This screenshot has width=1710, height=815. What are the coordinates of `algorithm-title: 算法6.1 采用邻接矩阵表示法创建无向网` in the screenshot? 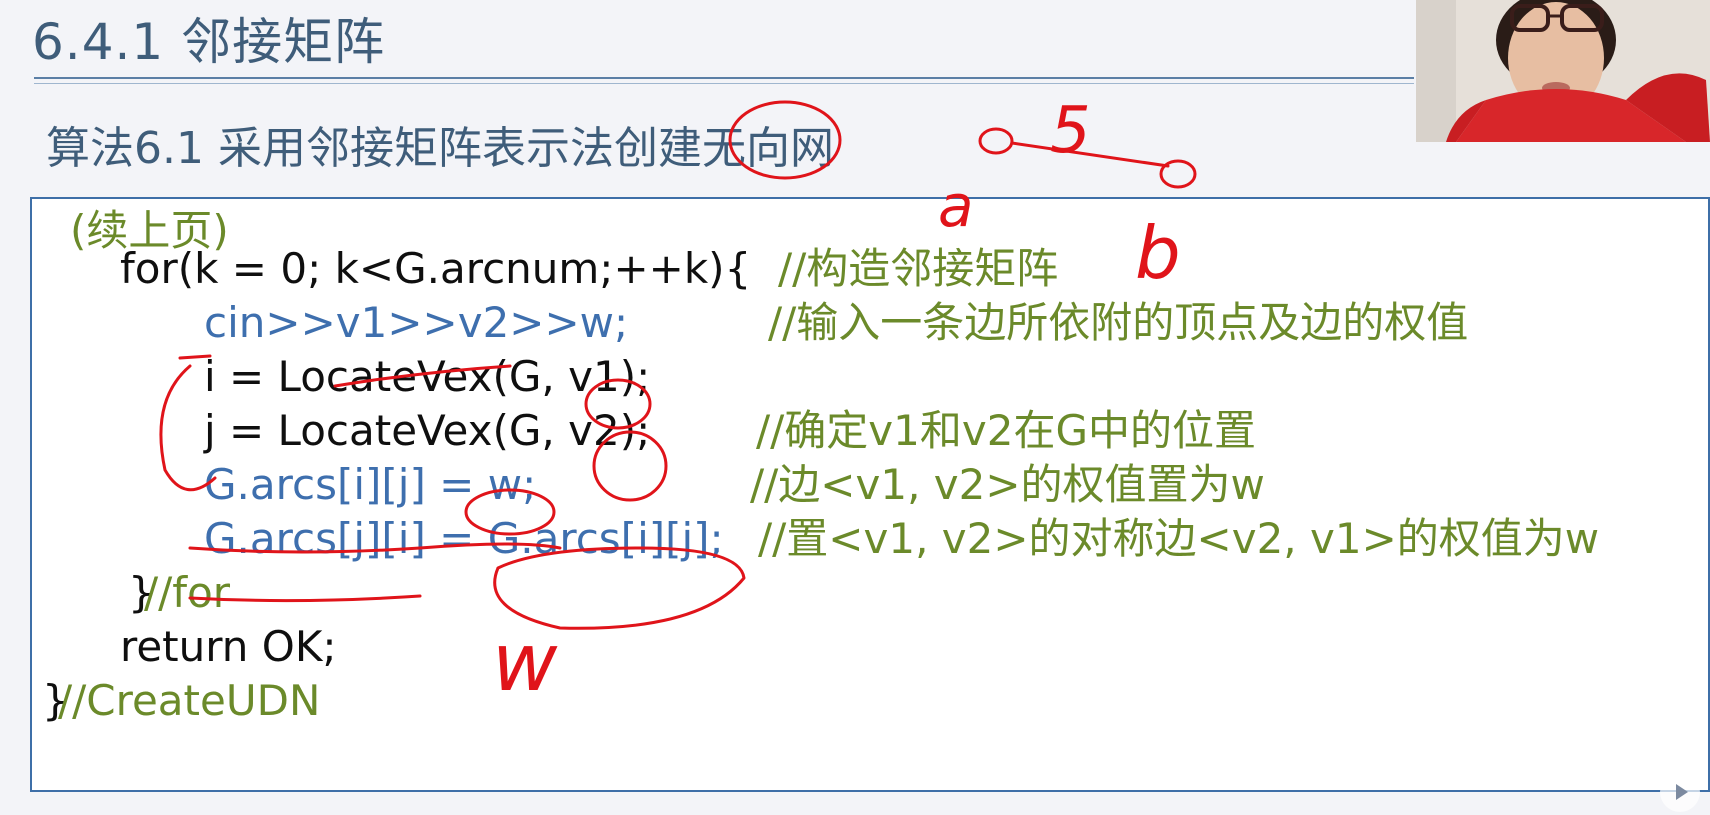 It's located at (440, 148).